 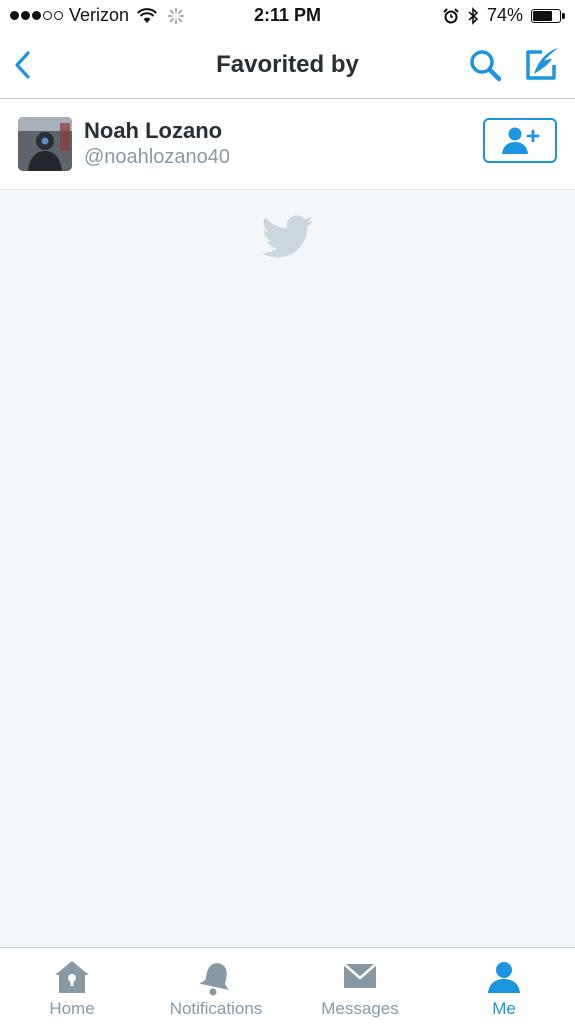 I want to click on search-button, so click(x=485, y=65).